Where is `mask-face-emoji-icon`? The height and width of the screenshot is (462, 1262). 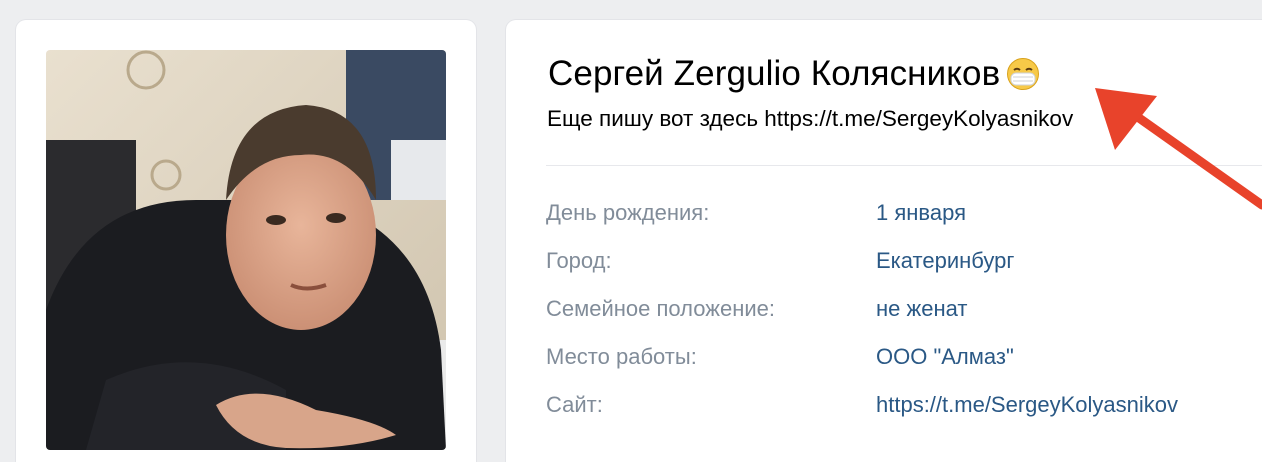
mask-face-emoji-icon is located at coordinates (1023, 74).